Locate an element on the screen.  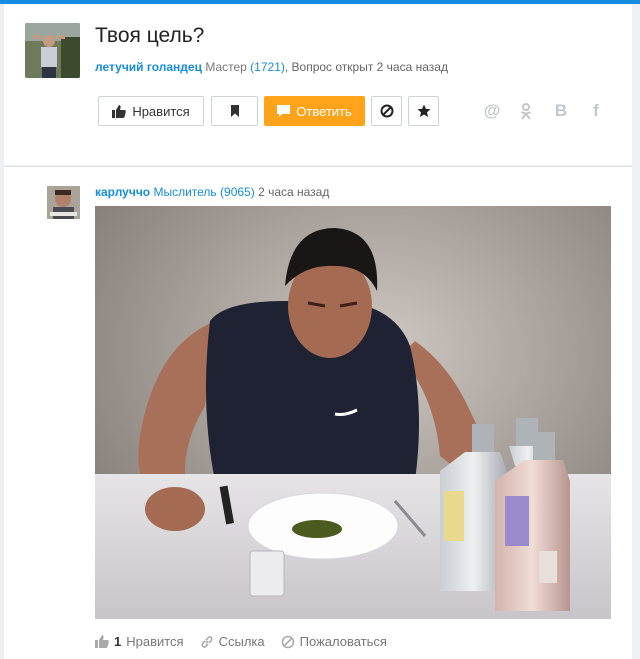
facebook-icon: f is located at coordinates (596, 110).